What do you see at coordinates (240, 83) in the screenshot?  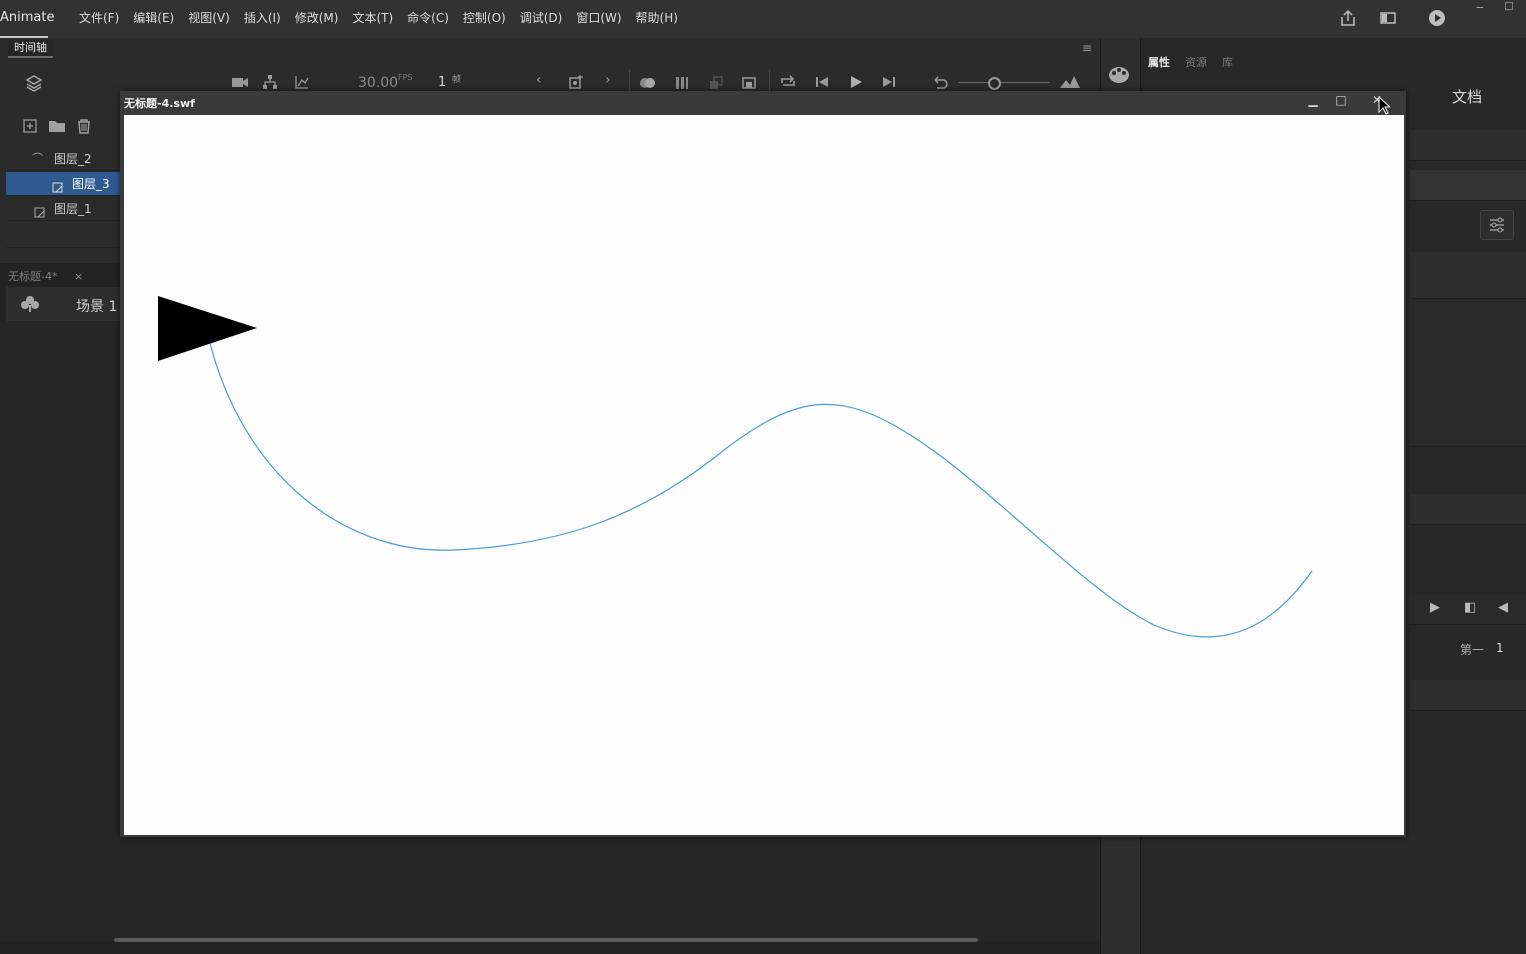 I see `camera-icon` at bounding box center [240, 83].